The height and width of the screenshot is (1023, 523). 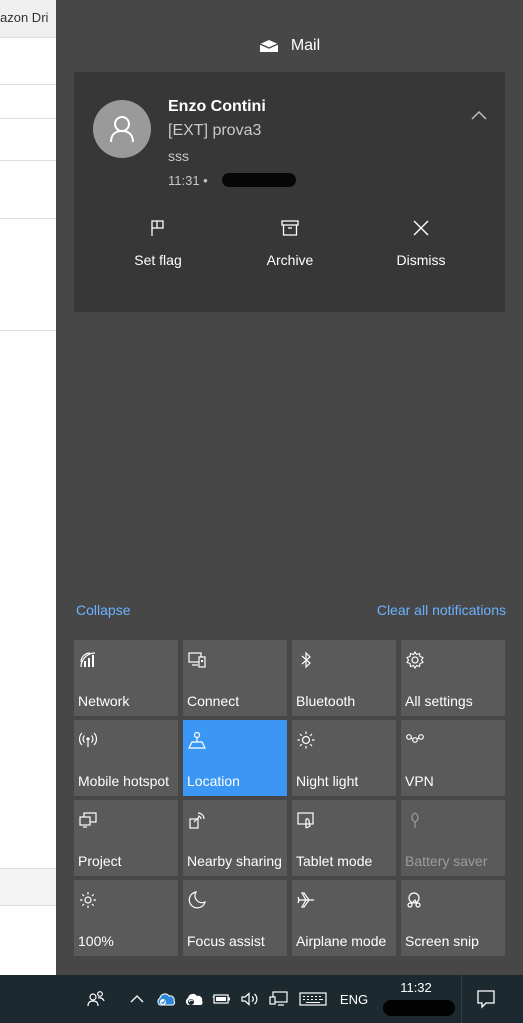 I want to click on touch-keyboard-button, so click(x=313, y=999).